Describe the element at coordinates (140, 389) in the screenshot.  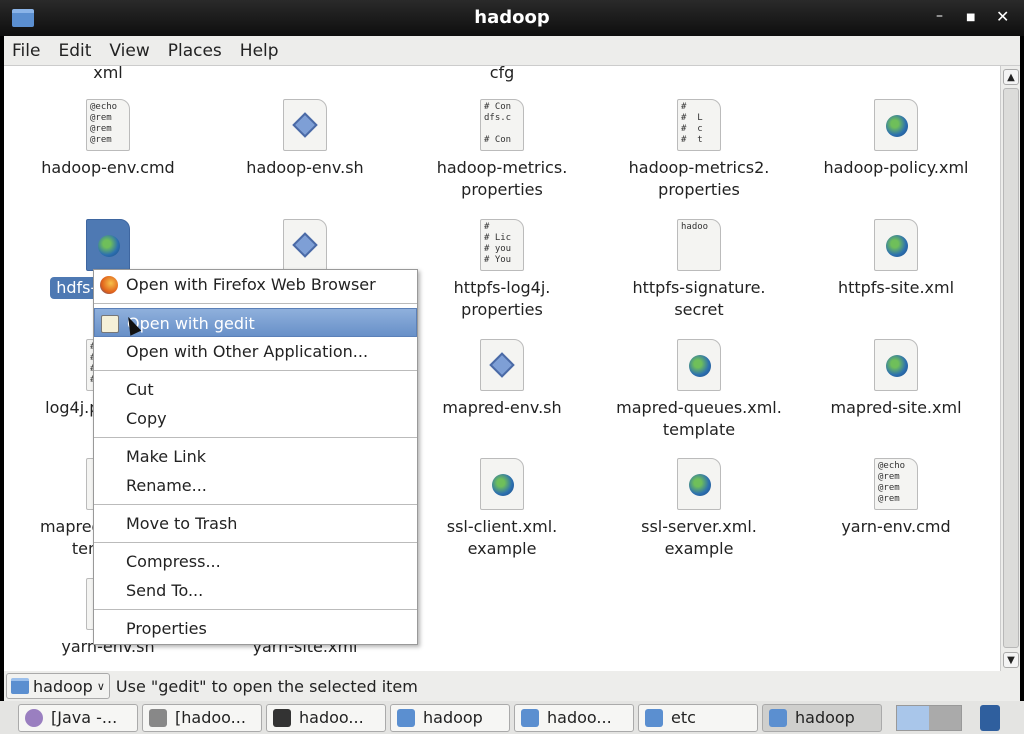
I see `menu-item-label: Cut` at that location.